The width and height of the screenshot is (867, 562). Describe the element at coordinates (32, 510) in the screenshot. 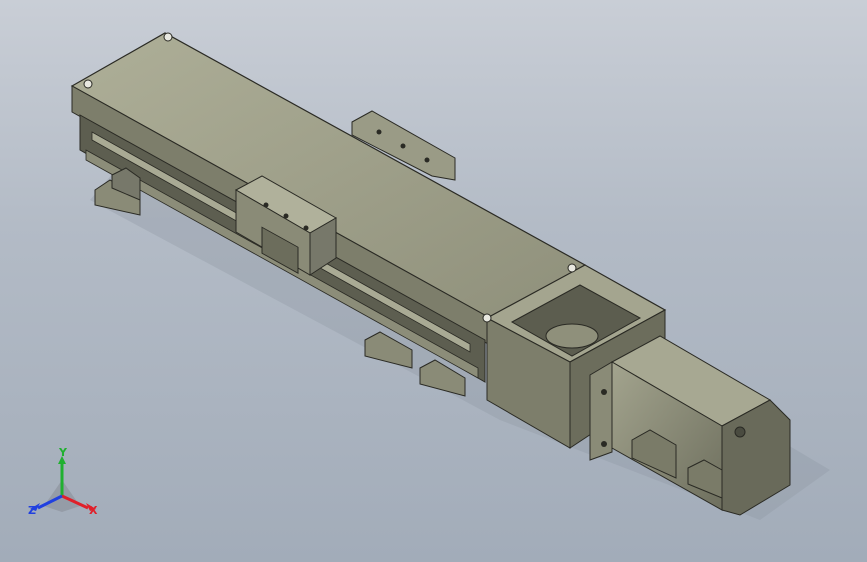

I see `axis-label-z: Z` at that location.